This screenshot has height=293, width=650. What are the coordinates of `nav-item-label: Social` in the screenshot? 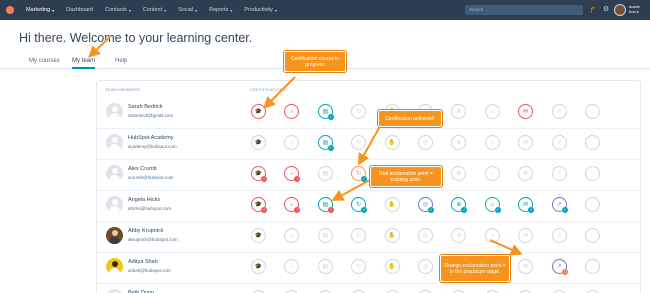 It's located at (186, 10).